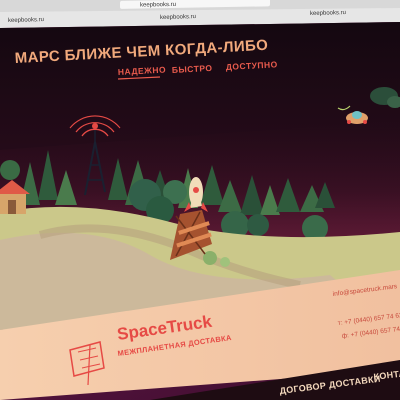 The image size is (400, 400). Describe the element at coordinates (178, 17) in the screenshot. I see `tab-2: keepbooks.ru` at that location.